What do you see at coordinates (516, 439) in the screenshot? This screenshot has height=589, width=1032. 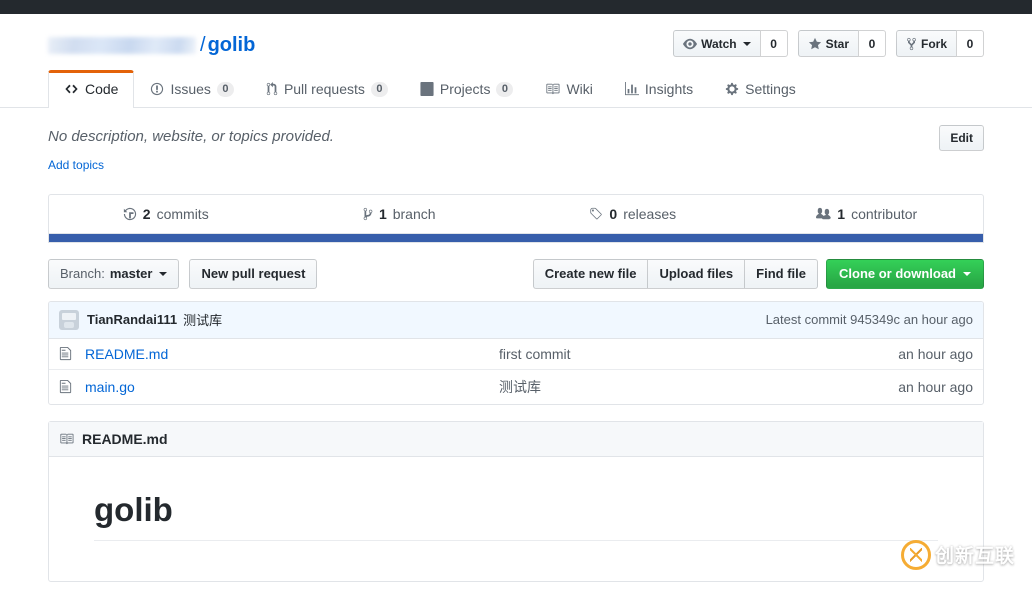 I see `readme-header: README.md` at bounding box center [516, 439].